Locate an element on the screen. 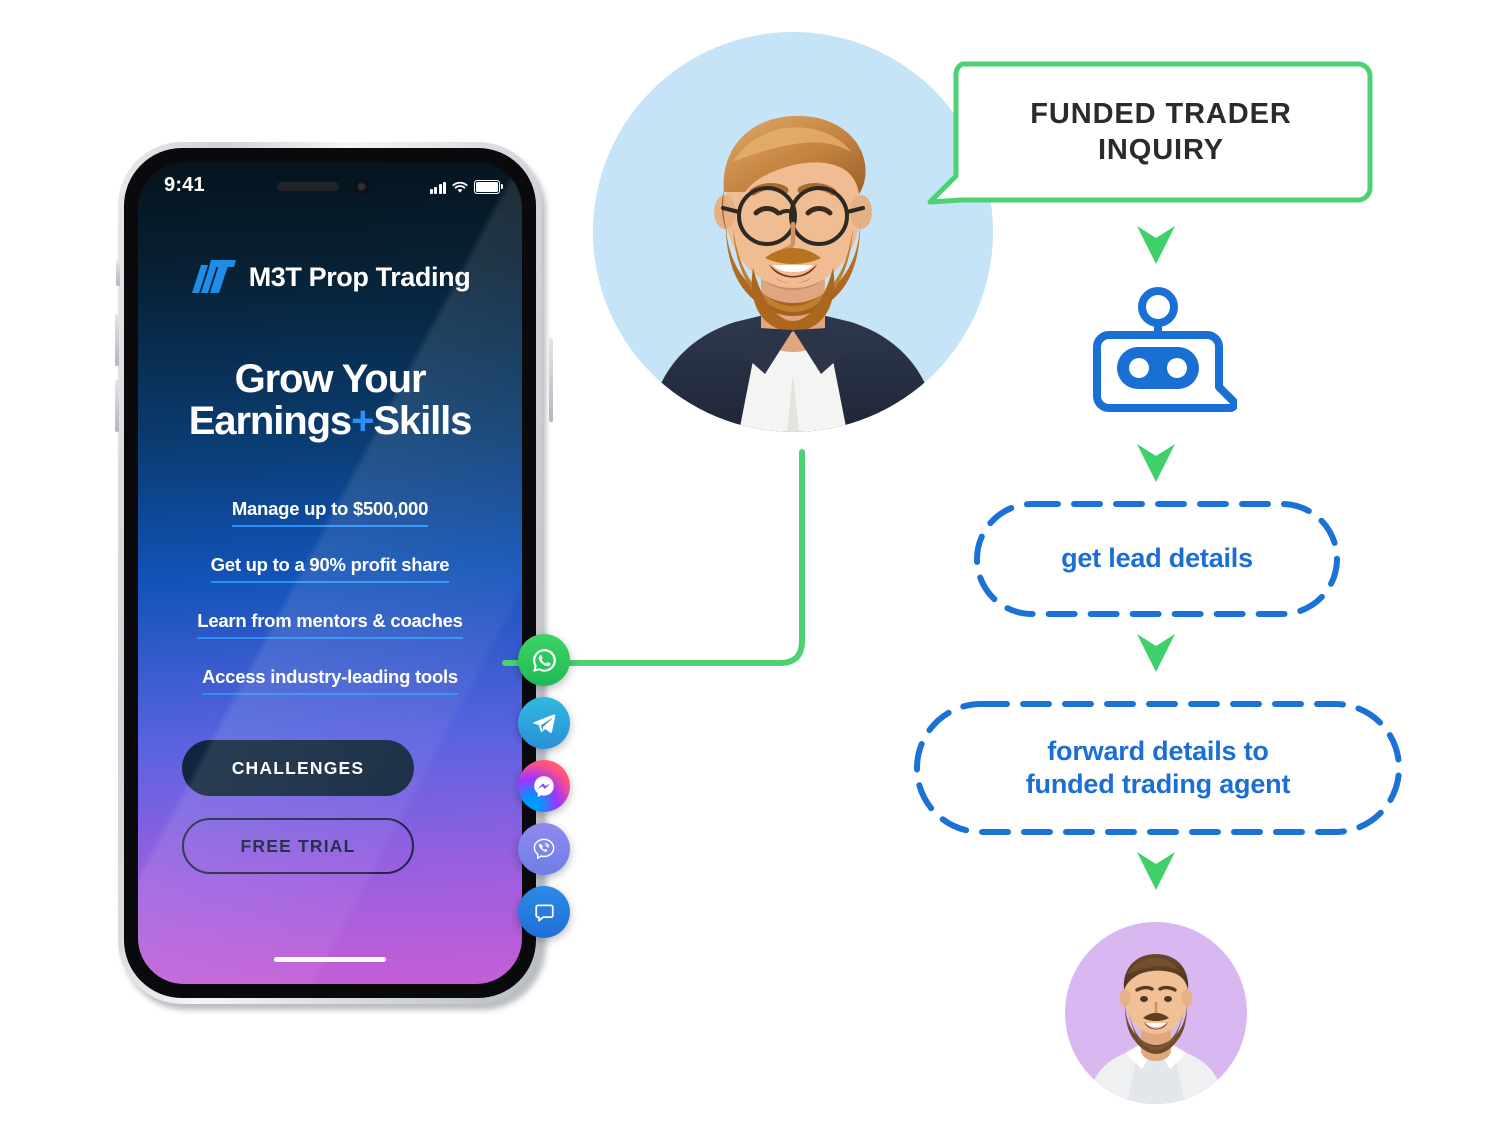 The height and width of the screenshot is (1132, 1503). feature-label: Manage up to $500,000 is located at coordinates (329, 512).